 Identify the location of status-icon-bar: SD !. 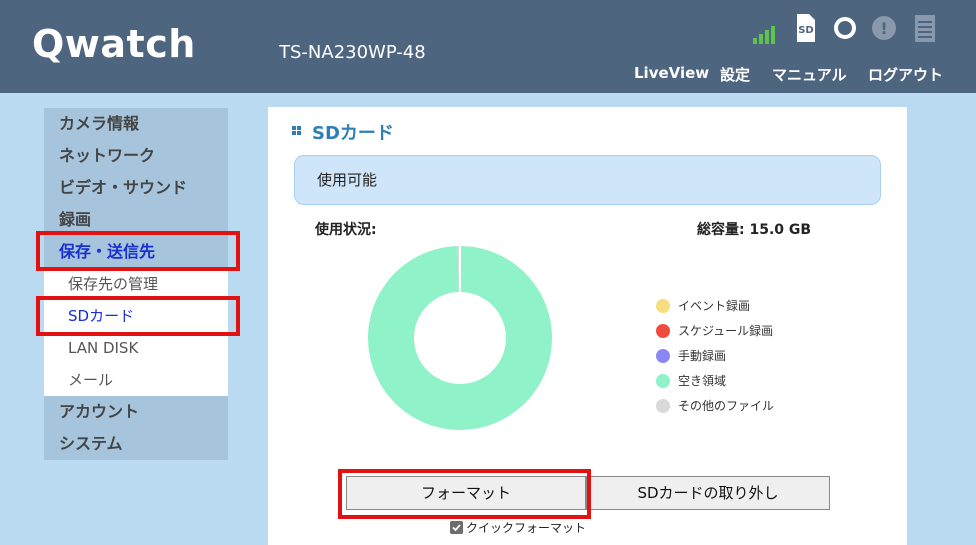
(488, 30).